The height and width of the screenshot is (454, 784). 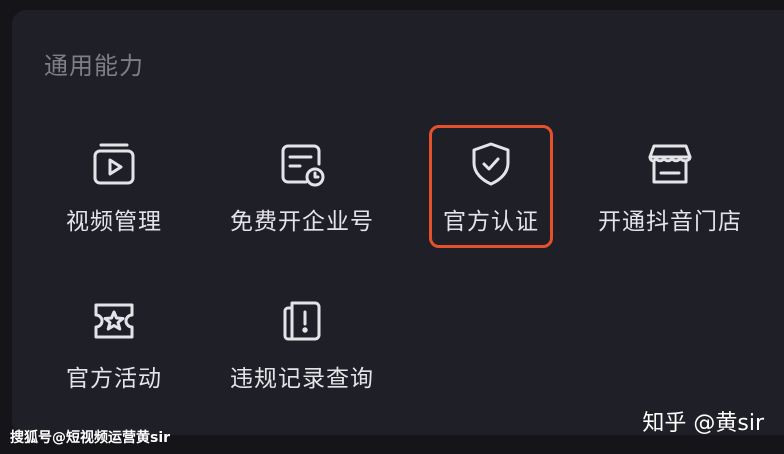 I want to click on grid-item-label: 免费开企业号, so click(x=302, y=222).